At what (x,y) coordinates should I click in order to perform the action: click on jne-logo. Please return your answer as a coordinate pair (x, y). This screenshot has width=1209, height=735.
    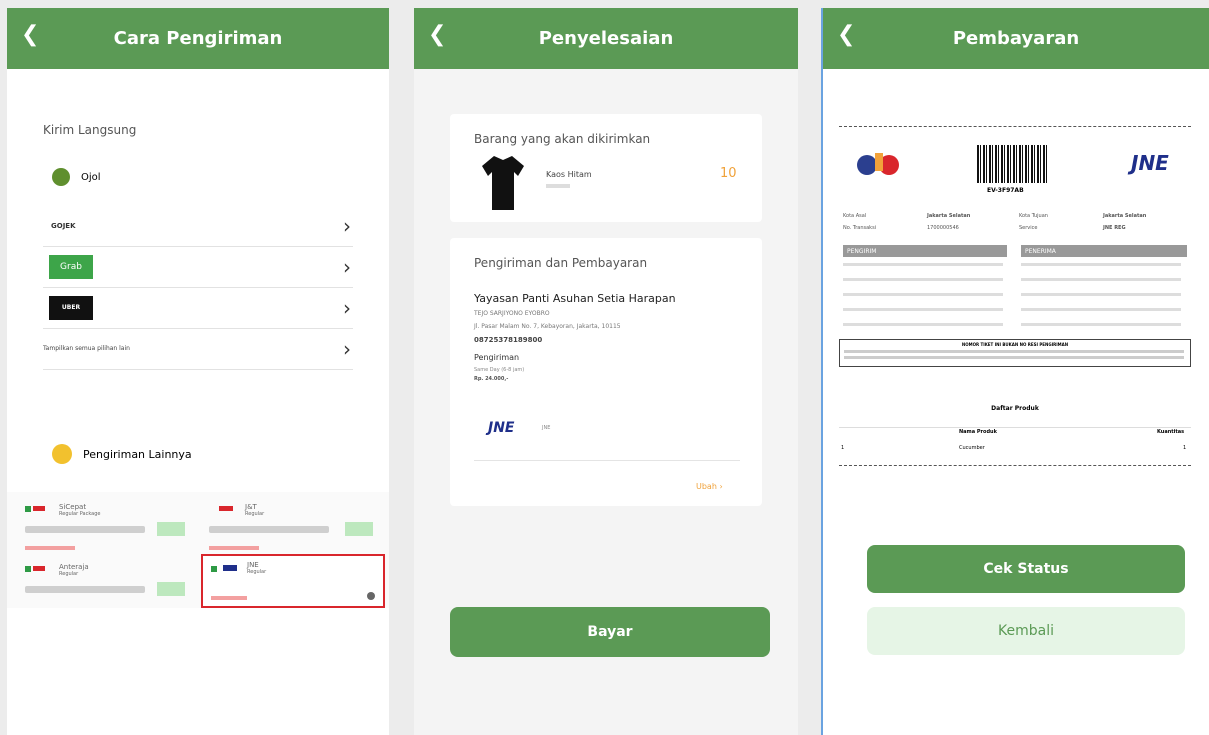
    Looking at the image, I should click on (230, 568).